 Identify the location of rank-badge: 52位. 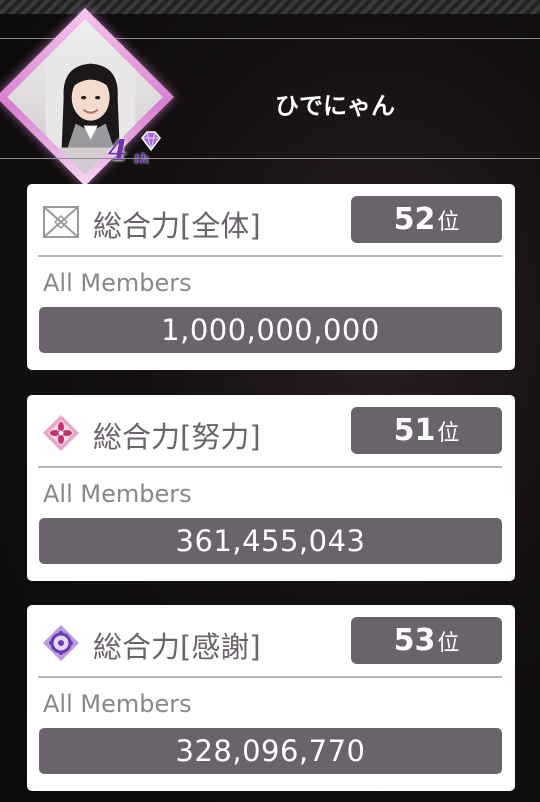
(426, 219).